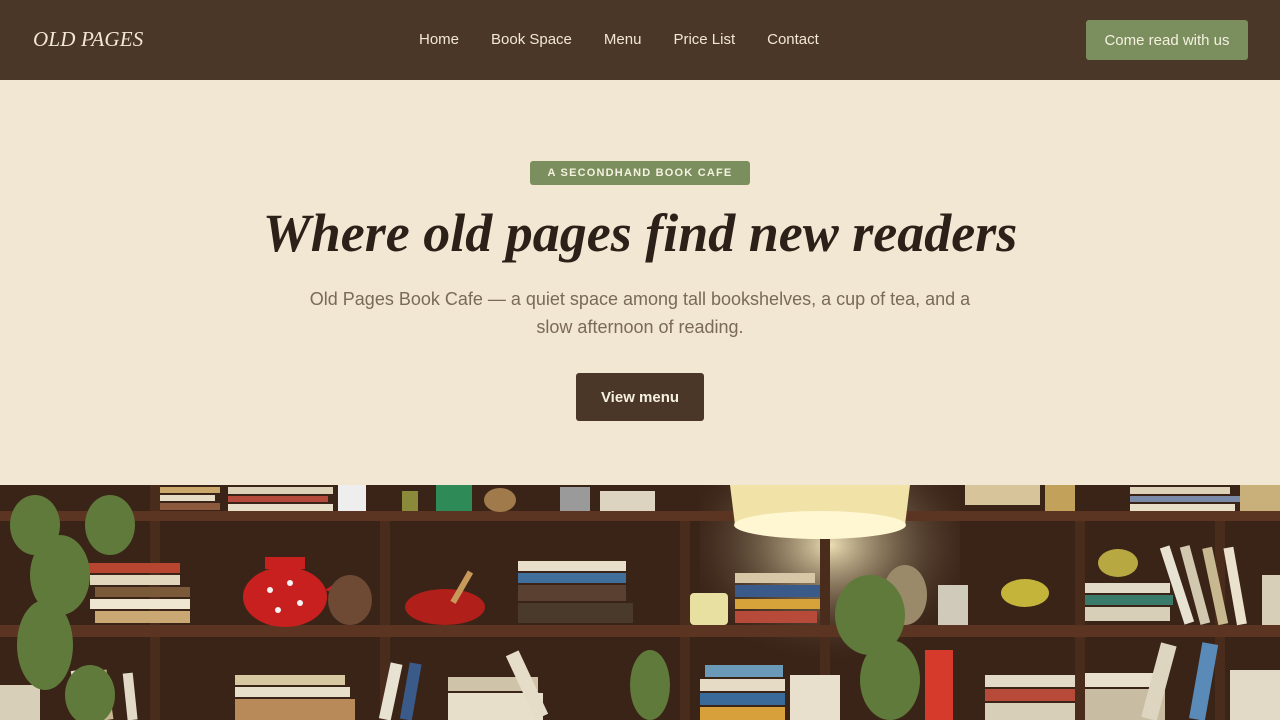 The height and width of the screenshot is (720, 1280). What do you see at coordinates (1167, 40) in the screenshot?
I see `come-read-button: Come read with us` at bounding box center [1167, 40].